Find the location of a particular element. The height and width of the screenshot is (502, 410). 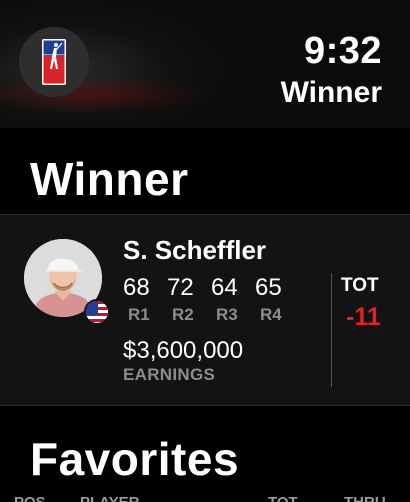

total-divider is located at coordinates (331, 330).